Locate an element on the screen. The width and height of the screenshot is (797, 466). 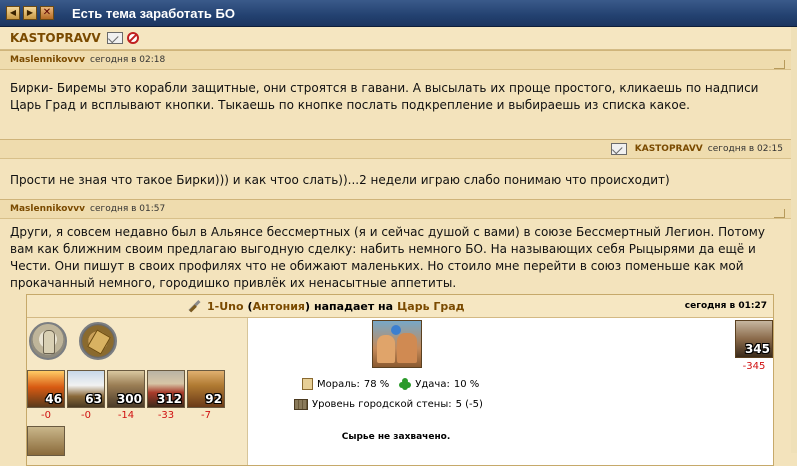
unit-count: 46 is located at coordinates (53, 399).